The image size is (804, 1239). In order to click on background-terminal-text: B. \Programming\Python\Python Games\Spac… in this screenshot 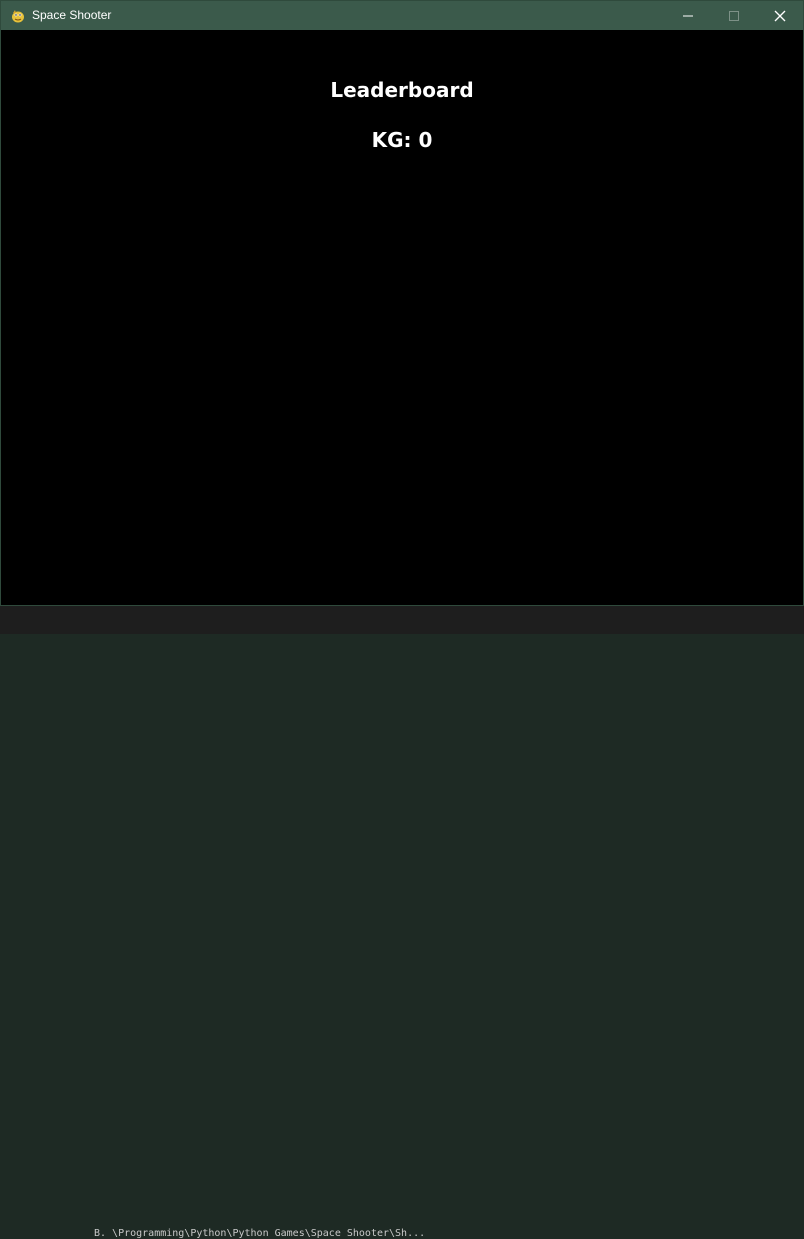, I will do `click(260, 1233)`.